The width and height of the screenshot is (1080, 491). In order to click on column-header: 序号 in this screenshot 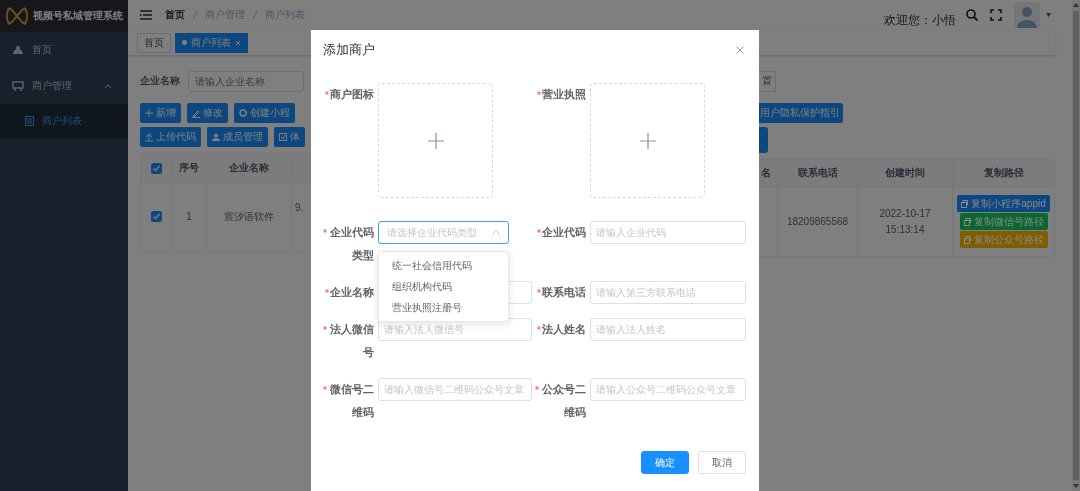, I will do `click(189, 168)`.